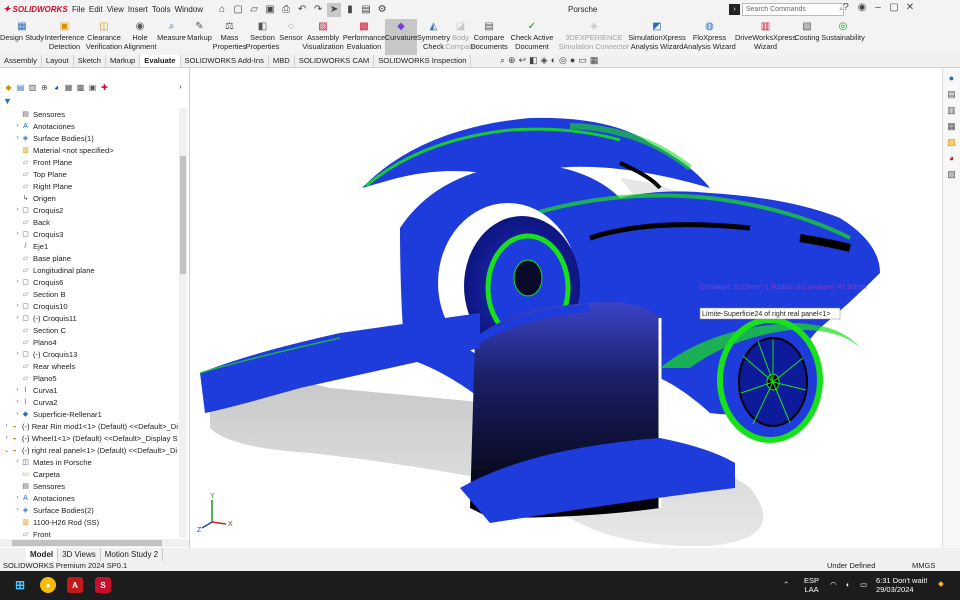 This screenshot has height=600, width=960. Describe the element at coordinates (89, 198) in the screenshot. I see `tree-item: ↳ Origen` at that location.